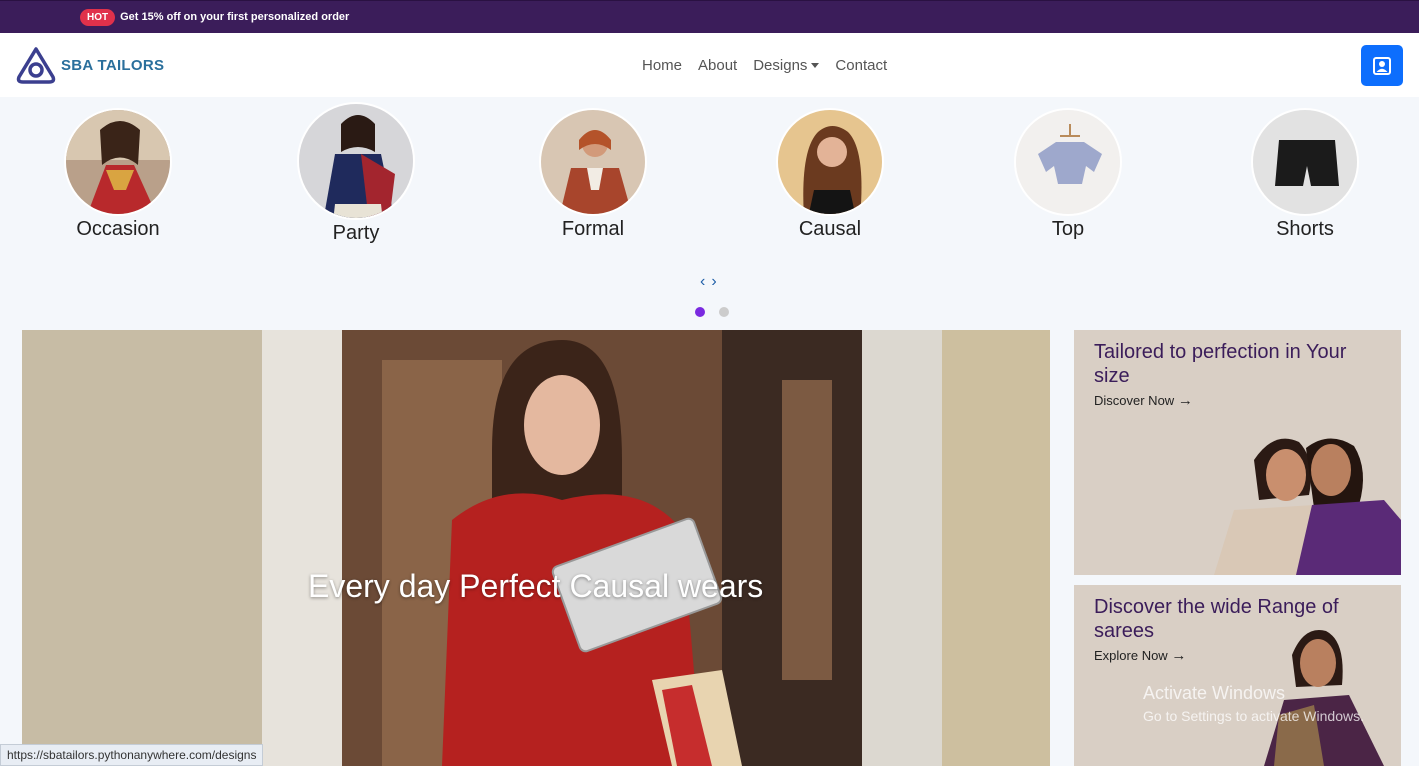 This screenshot has height=766, width=1419. I want to click on category-top: Top, so click(1068, 174).